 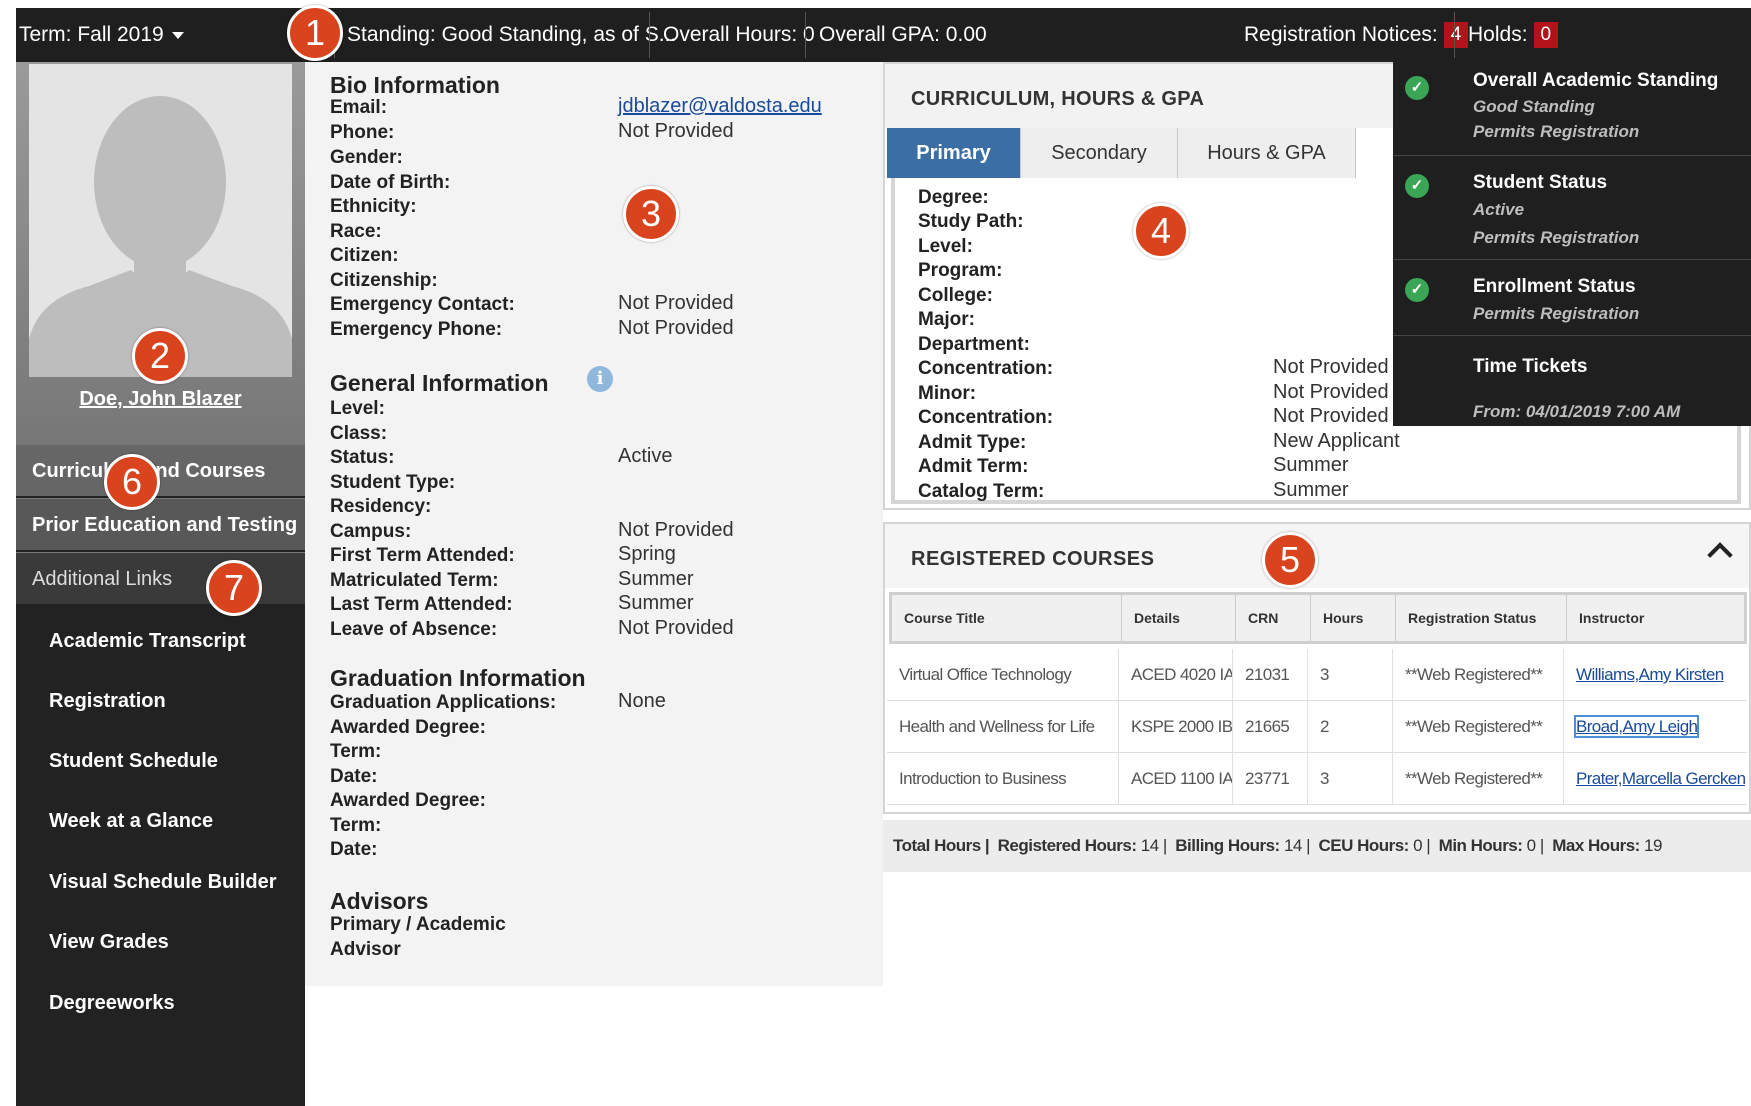 I want to click on email-link: jdblazer@valdosta.edu, so click(x=720, y=106).